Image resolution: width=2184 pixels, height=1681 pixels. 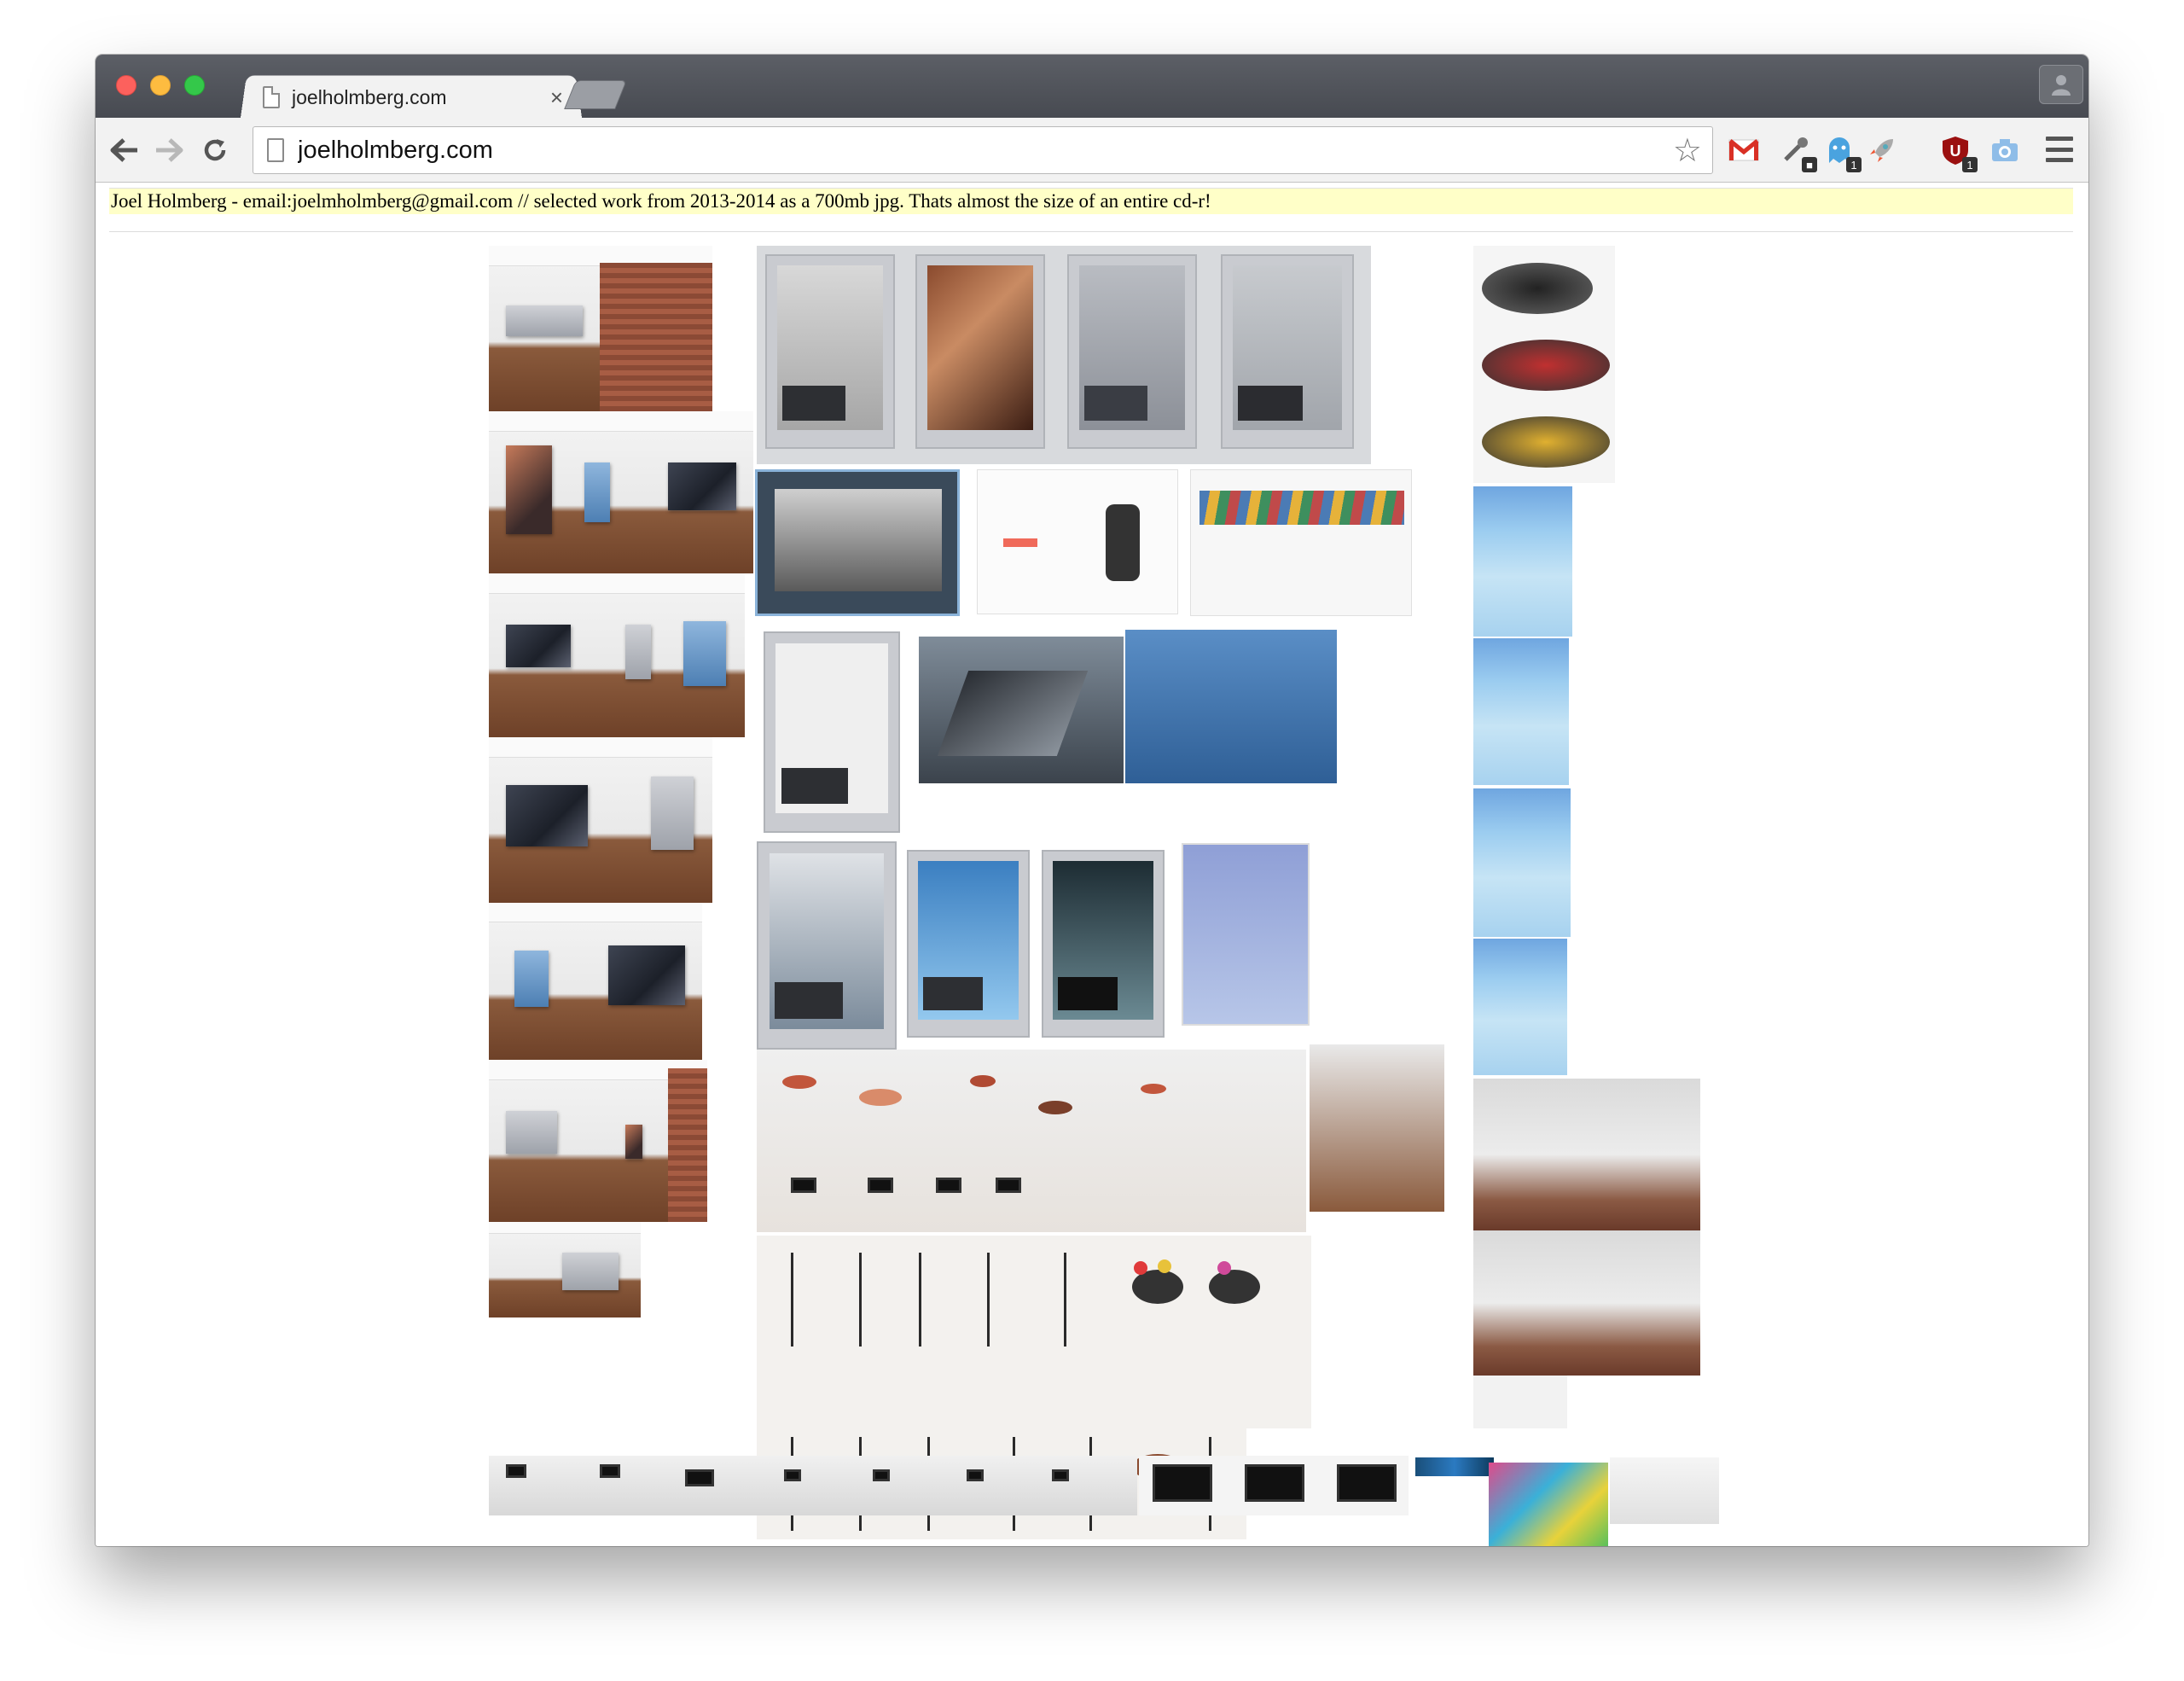 I want to click on eyedropper-badge: ■, so click(x=1810, y=164).